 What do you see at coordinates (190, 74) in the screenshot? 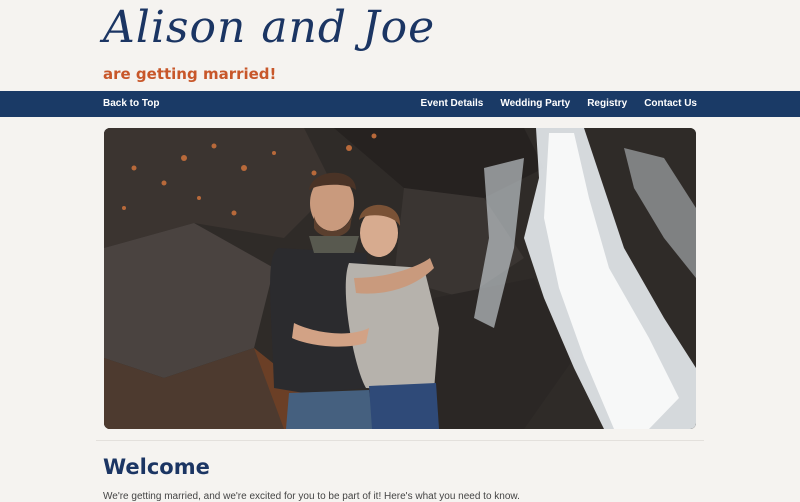
I see `tagline: are getting married!` at bounding box center [190, 74].